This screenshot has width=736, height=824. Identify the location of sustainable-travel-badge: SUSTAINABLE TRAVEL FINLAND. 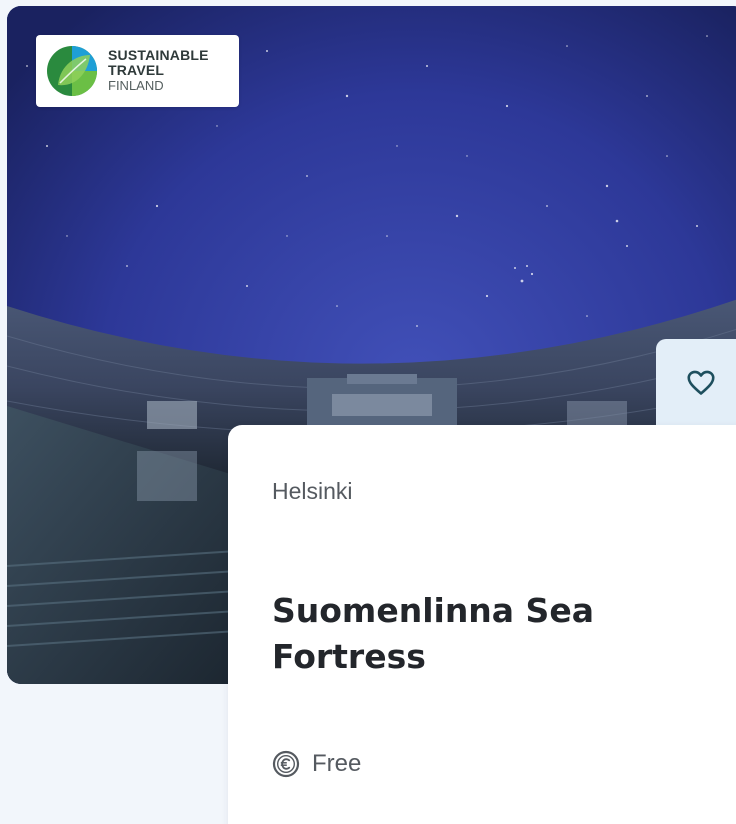
(137, 71).